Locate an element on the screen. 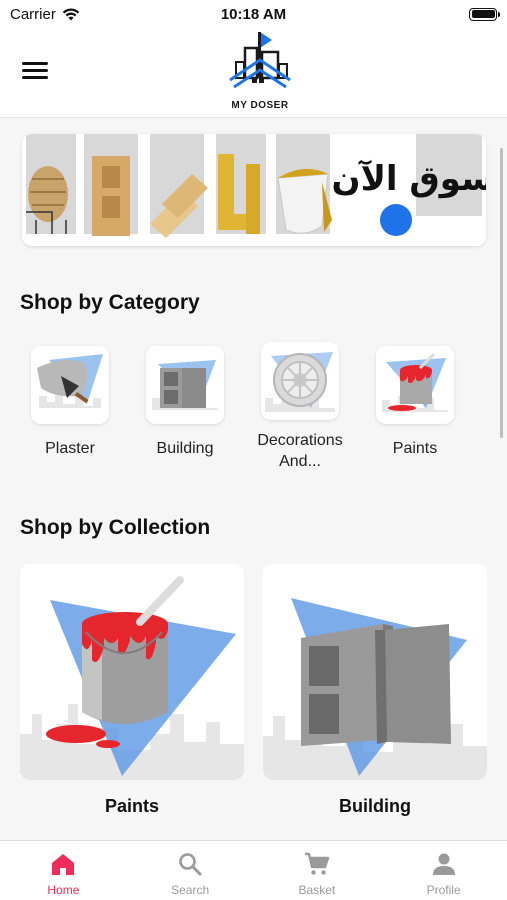  carrier-label: Carrier is located at coordinates (33, 14).